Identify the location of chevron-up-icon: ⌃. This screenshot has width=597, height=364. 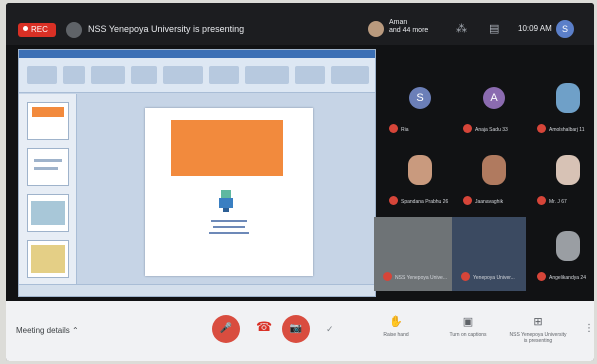
(75, 330).